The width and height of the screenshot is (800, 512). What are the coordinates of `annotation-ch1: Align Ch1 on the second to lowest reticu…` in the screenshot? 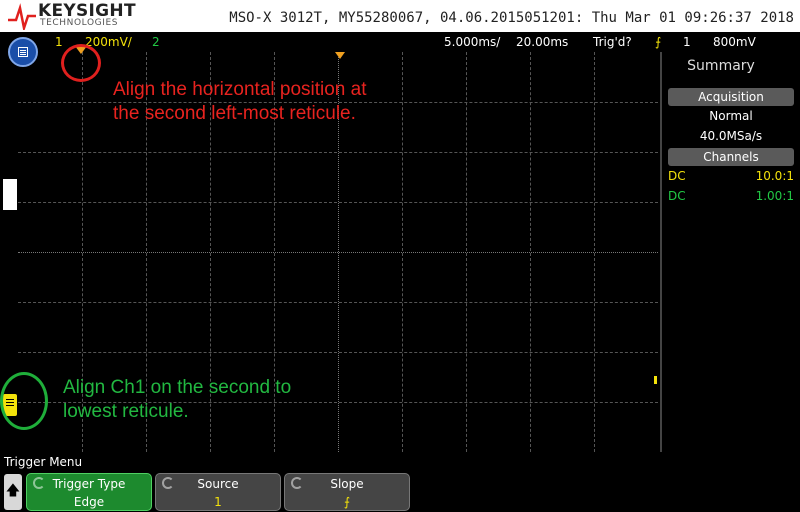 It's located at (177, 399).